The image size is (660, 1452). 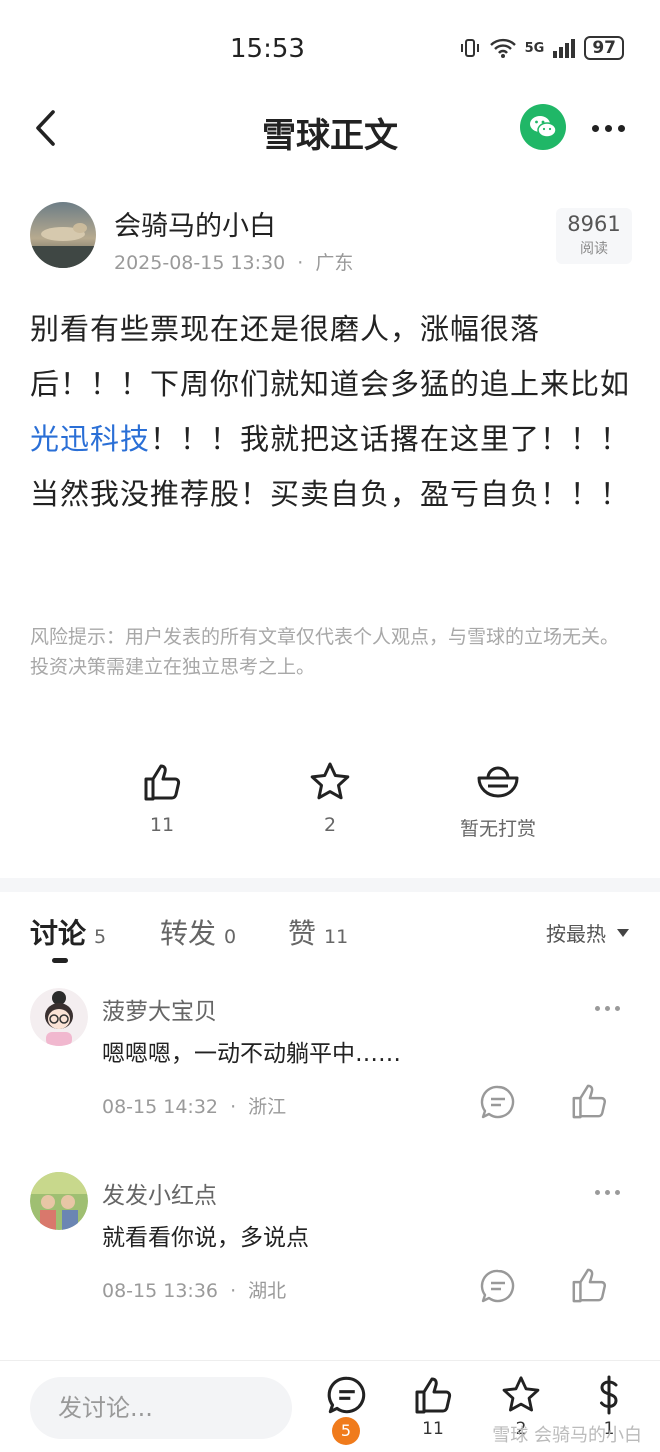 I want to click on post-meta: 2025-08-15 13:30 · 广东, so click(x=233, y=261).